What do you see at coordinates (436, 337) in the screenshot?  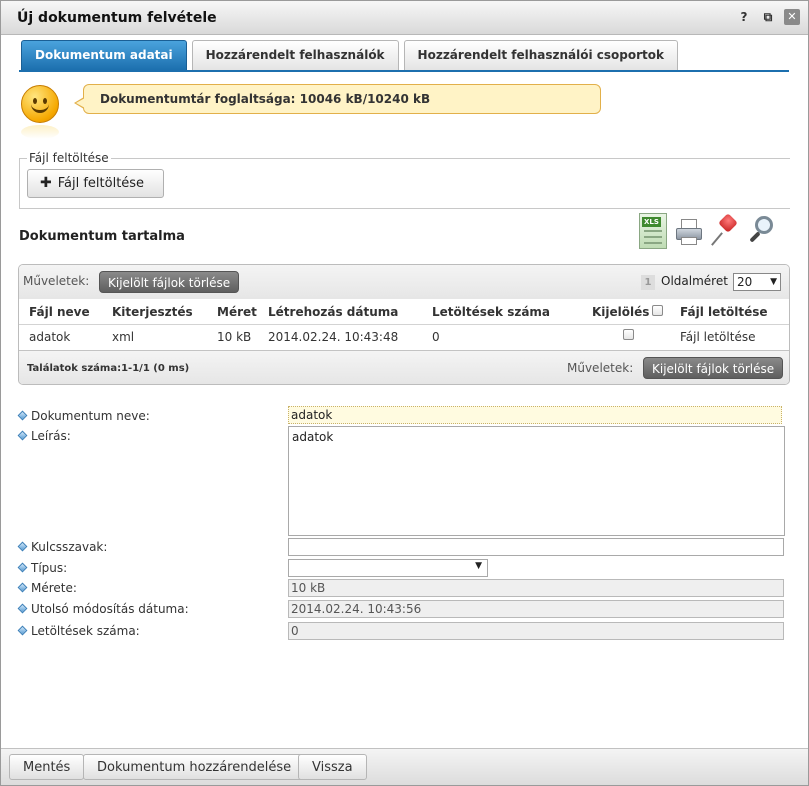 I see `row-downloads: 0` at bounding box center [436, 337].